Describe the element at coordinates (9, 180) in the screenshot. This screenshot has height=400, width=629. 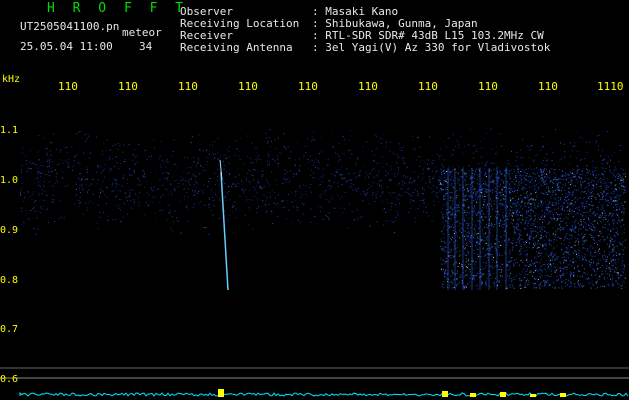
I see `y-tick-label: 1.0` at that location.